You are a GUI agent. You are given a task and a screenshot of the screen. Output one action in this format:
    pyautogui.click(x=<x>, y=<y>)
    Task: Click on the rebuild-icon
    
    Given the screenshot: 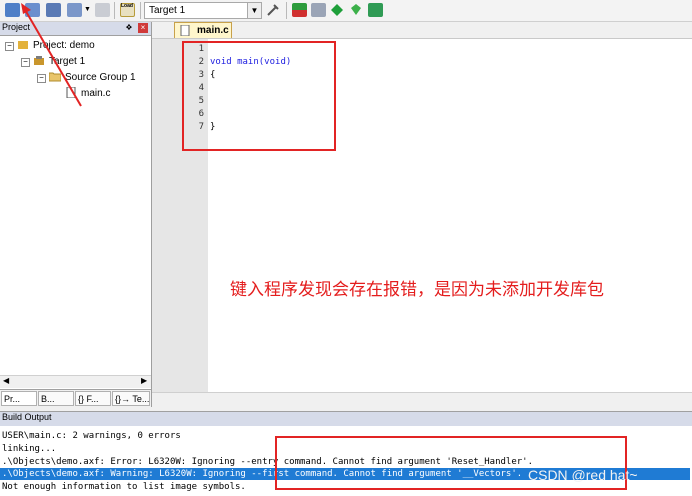 What is the action you would take?
    pyautogui.click(x=53, y=10)
    